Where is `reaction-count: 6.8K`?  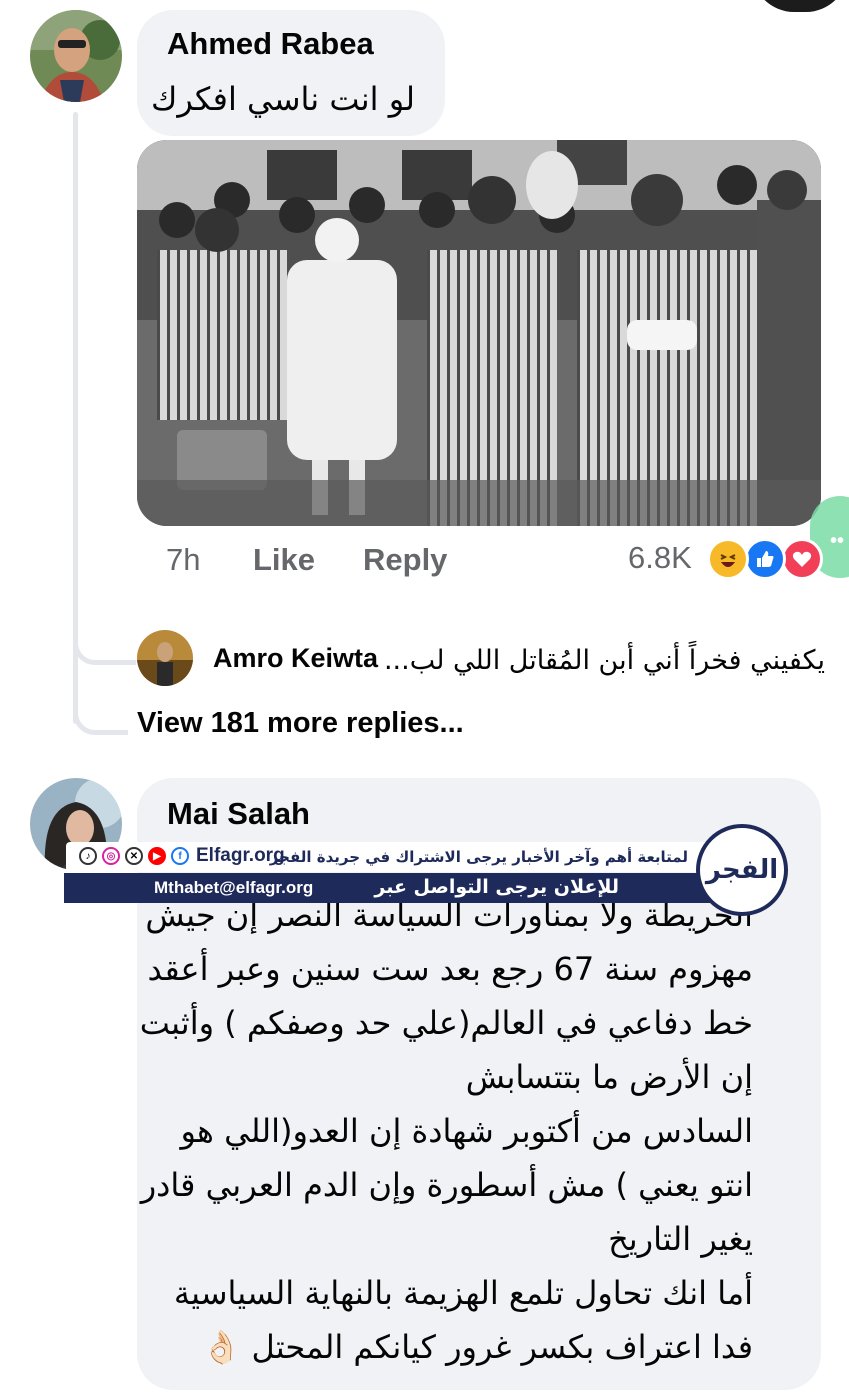 reaction-count: 6.8K is located at coordinates (660, 558).